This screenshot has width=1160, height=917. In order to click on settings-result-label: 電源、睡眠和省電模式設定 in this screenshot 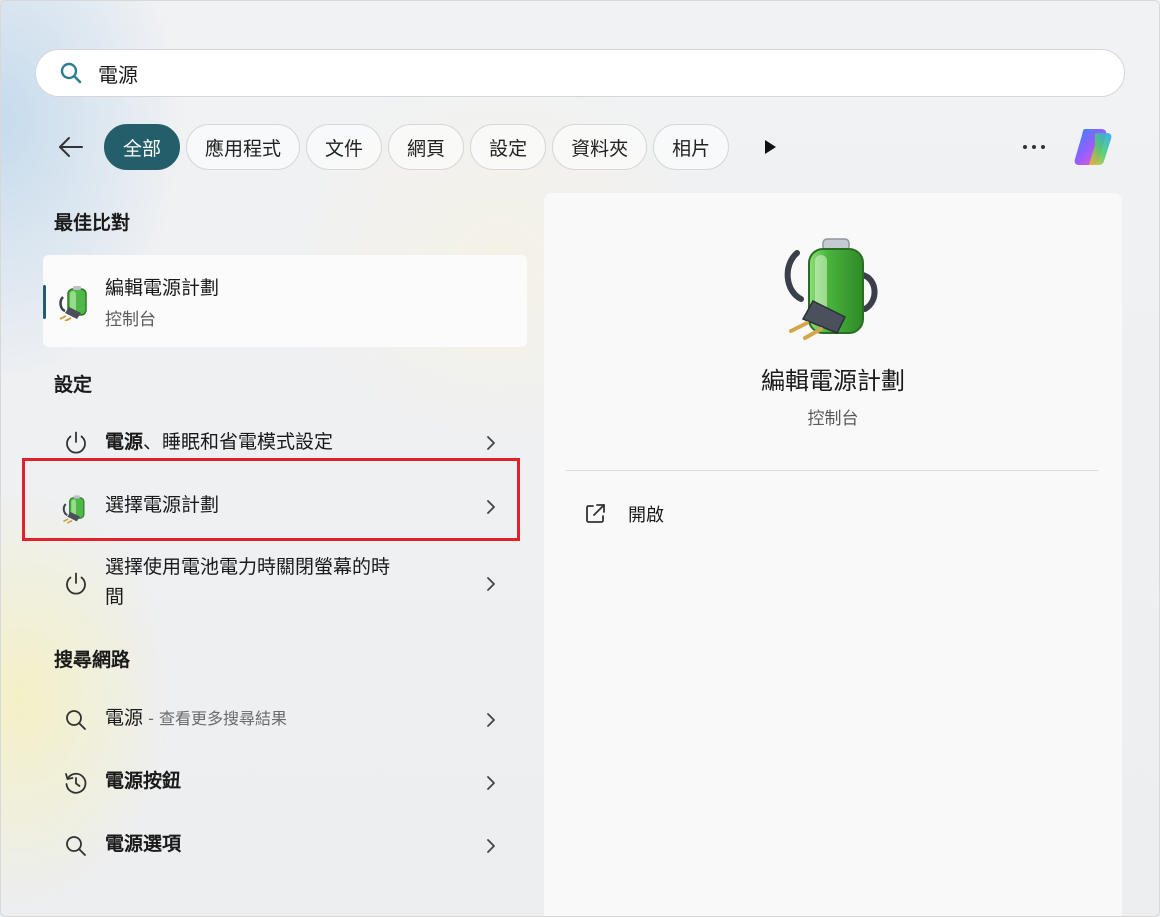, I will do `click(219, 442)`.